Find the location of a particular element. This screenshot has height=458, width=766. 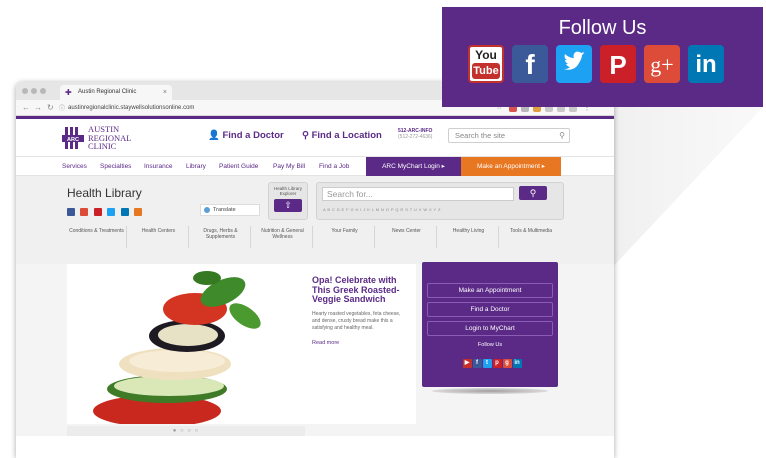

twitter-bird-icon is located at coordinates (574, 60).